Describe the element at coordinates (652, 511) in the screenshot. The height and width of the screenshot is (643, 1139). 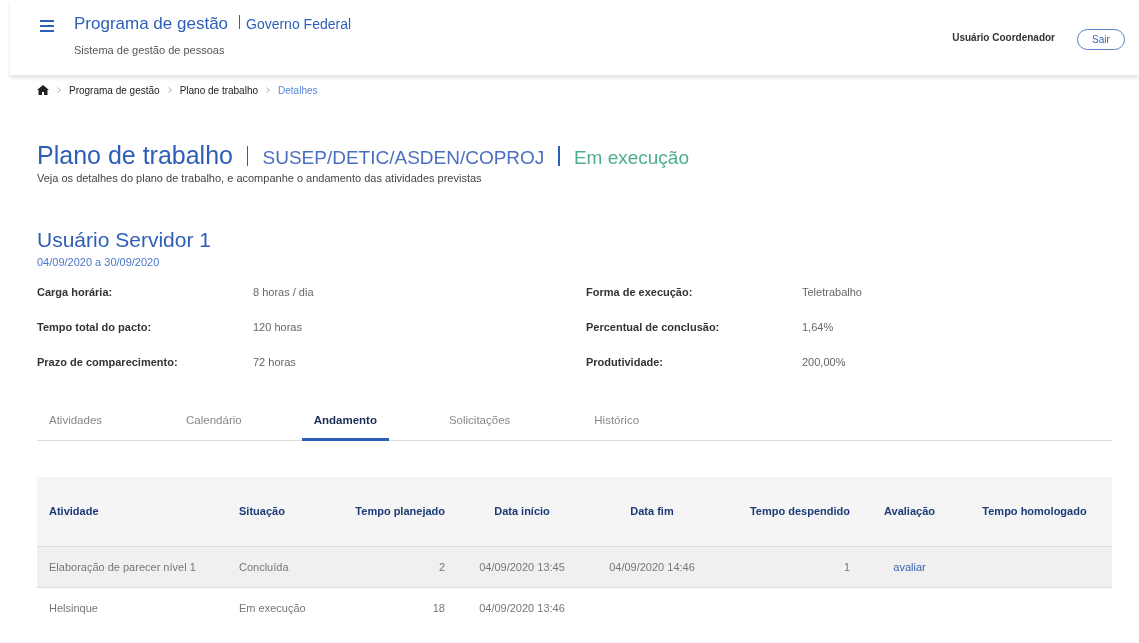
I see `column-header: Data fim` at that location.